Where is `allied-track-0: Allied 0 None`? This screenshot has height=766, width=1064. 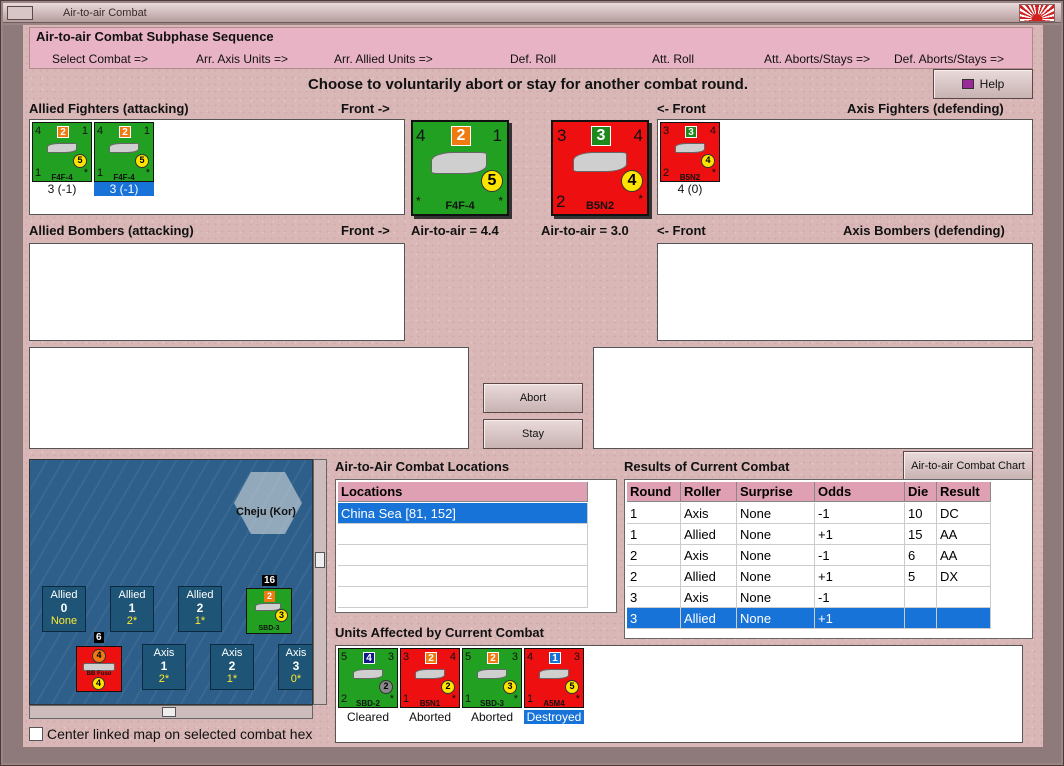
allied-track-0: Allied 0 None is located at coordinates (64, 609).